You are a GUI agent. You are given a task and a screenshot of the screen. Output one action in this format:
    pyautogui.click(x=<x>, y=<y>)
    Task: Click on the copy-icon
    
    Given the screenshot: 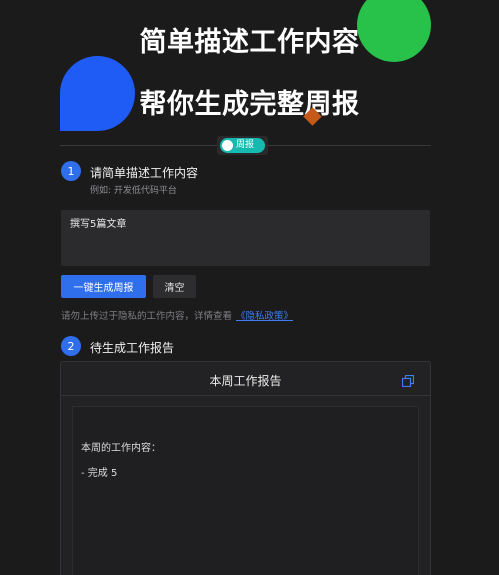 What is the action you would take?
    pyautogui.click(x=408, y=381)
    